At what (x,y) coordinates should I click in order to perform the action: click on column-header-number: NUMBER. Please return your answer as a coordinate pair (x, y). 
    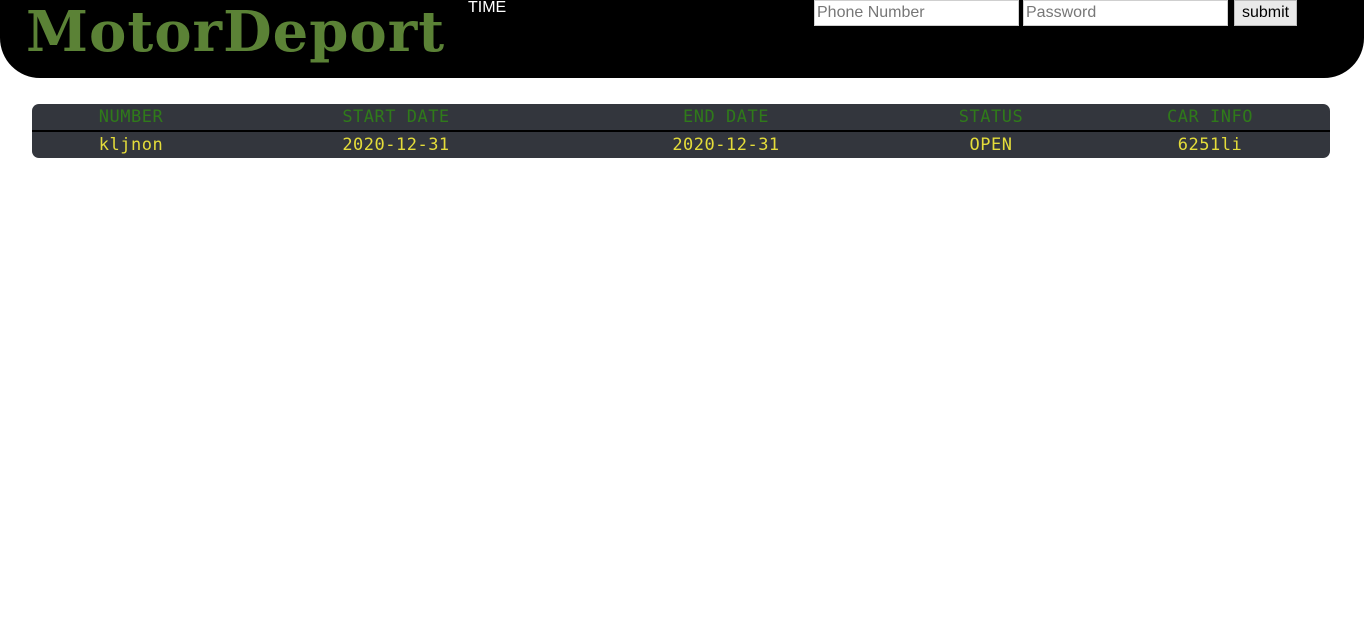
    Looking at the image, I should click on (131, 117).